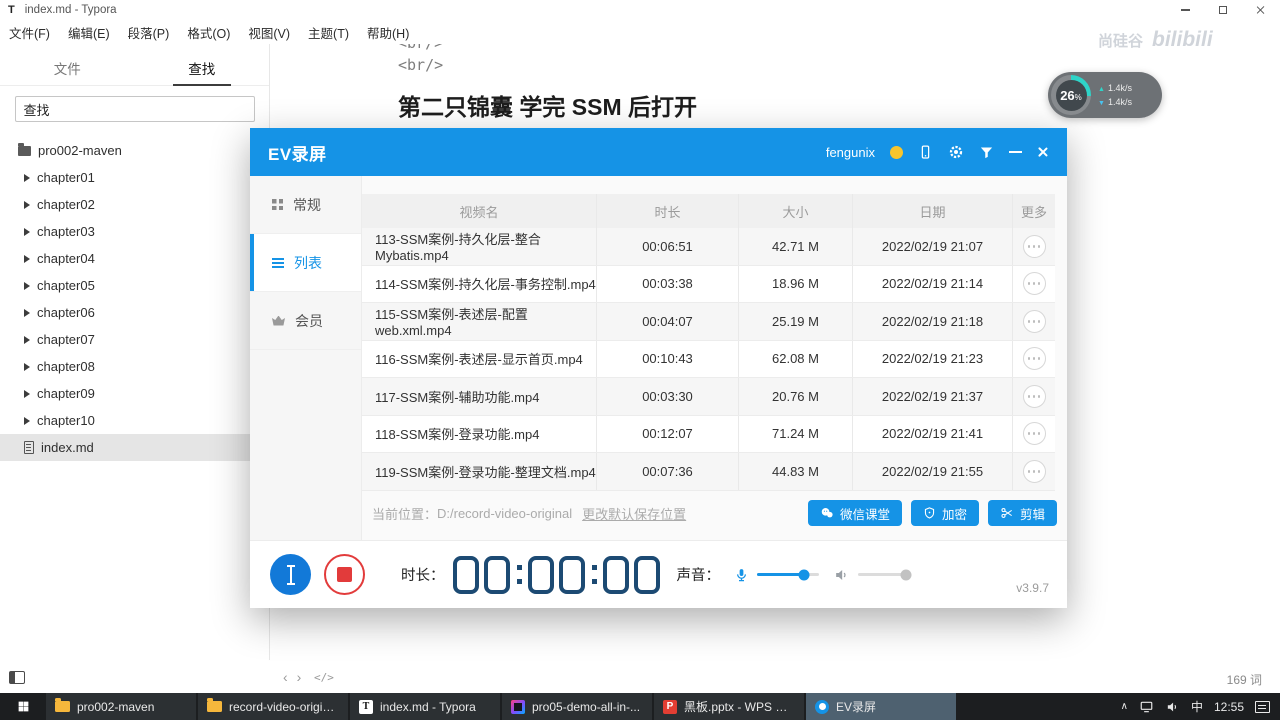  Describe the element at coordinates (134, 420) in the screenshot. I see `tree-item-chapter10: chapter10` at that location.